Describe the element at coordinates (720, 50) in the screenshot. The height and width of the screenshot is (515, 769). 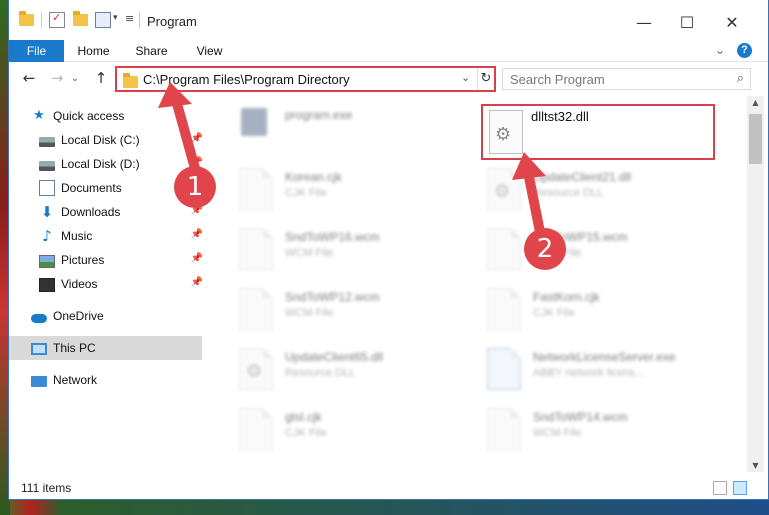
I see `collapse-ribbon-icon: ⌄` at that location.